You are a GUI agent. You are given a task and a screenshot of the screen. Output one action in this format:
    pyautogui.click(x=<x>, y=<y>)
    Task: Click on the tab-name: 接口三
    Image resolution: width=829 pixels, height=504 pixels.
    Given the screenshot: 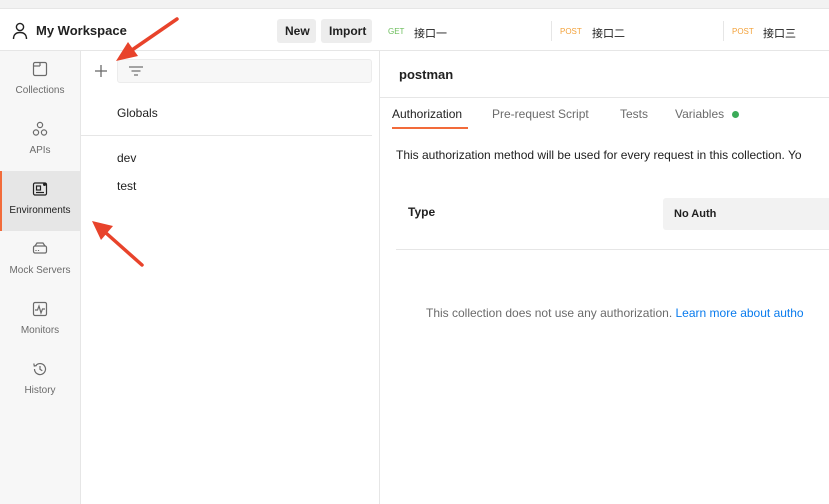 What is the action you would take?
    pyautogui.click(x=779, y=34)
    